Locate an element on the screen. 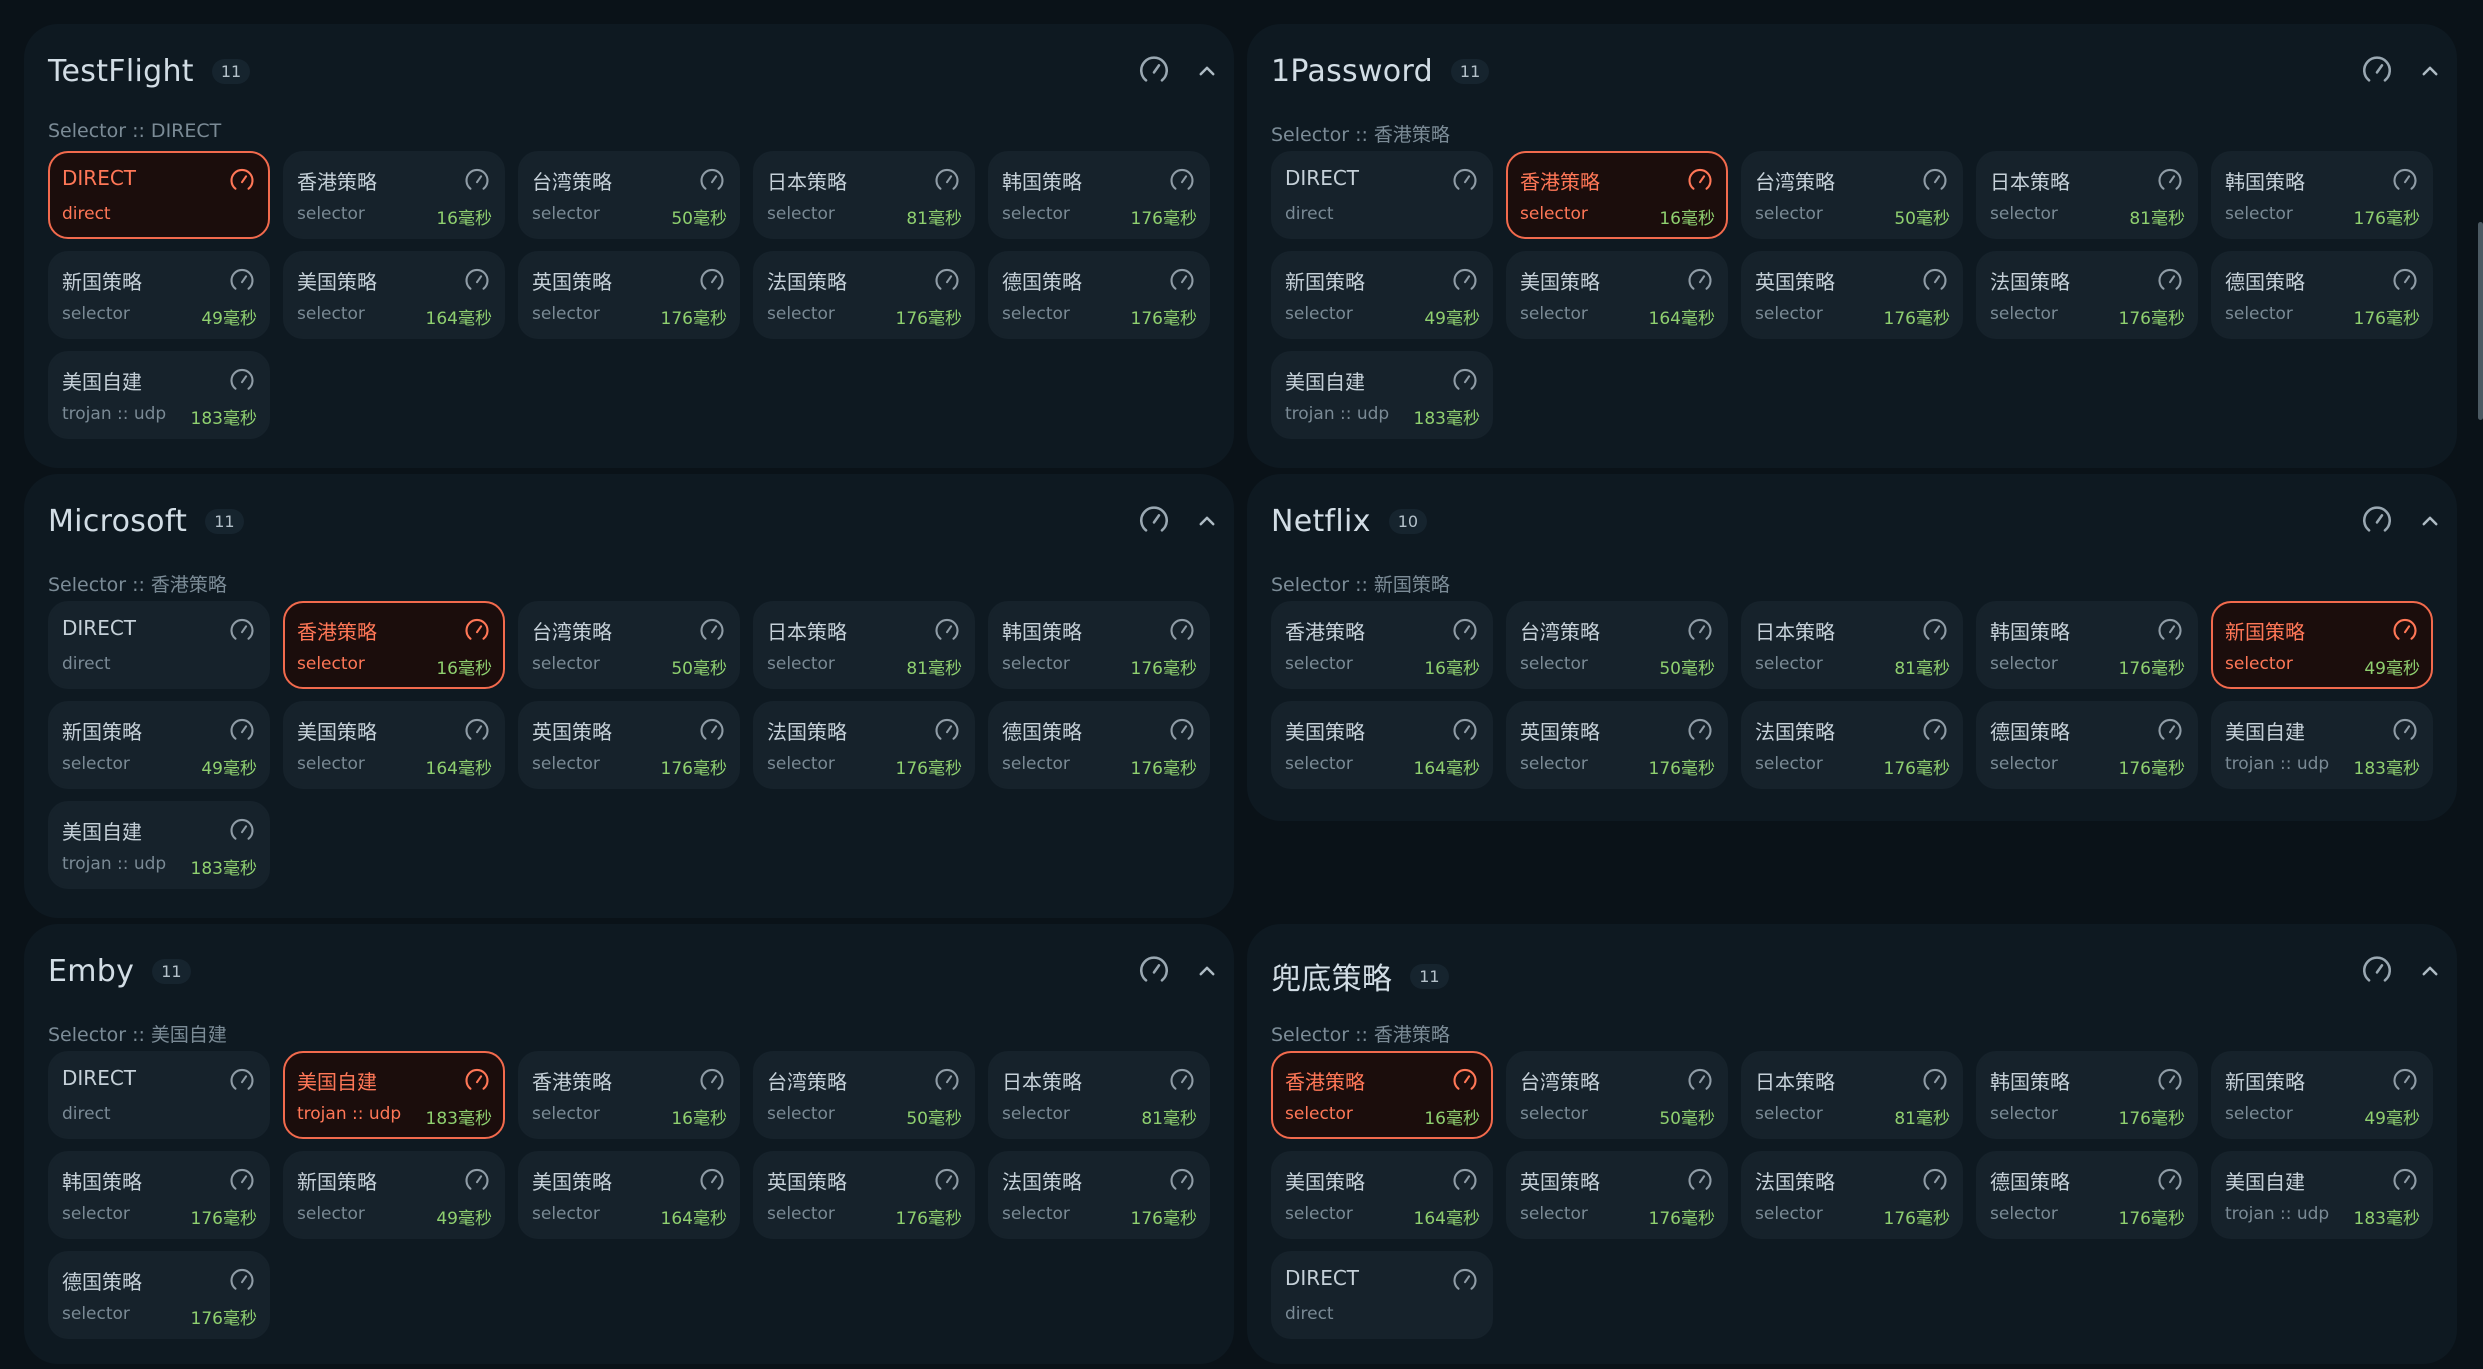 The width and height of the screenshot is (2483, 1369). proxy-card: 日本策略 selector 81毫秒 is located at coordinates (1852, 1095).